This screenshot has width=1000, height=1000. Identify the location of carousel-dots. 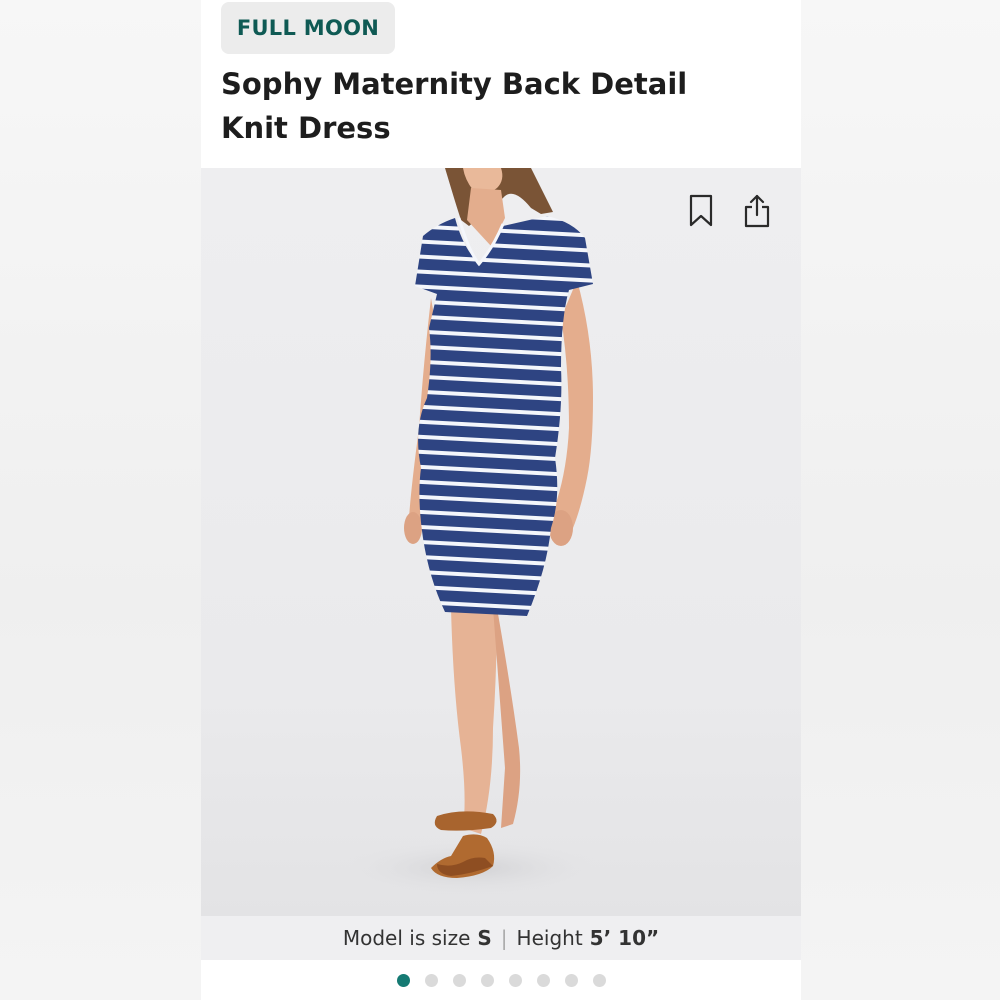
(501, 980).